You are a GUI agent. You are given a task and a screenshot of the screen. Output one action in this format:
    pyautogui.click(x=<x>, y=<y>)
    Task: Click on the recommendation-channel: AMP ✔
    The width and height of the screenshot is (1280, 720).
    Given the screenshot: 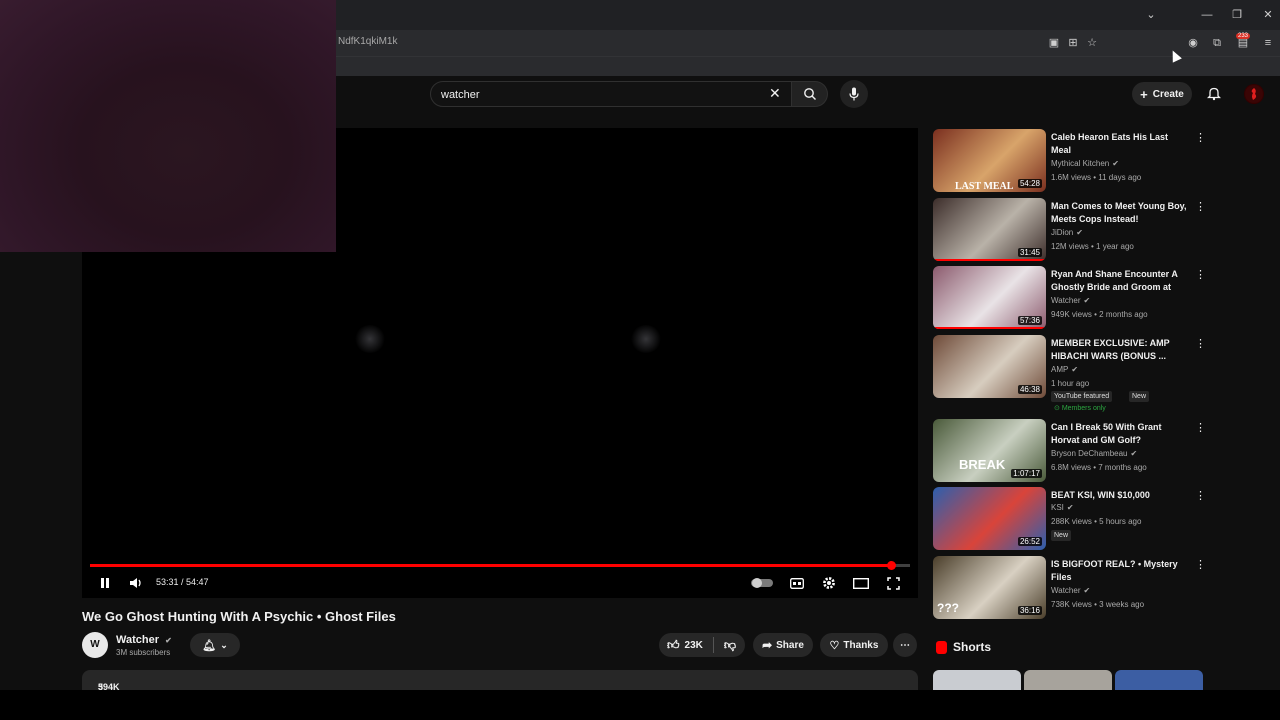 What is the action you would take?
    pyautogui.click(x=1064, y=369)
    